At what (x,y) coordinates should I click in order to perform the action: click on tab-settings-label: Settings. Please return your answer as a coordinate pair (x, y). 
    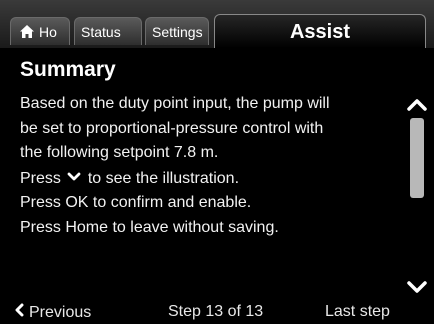
    Looking at the image, I should click on (177, 32).